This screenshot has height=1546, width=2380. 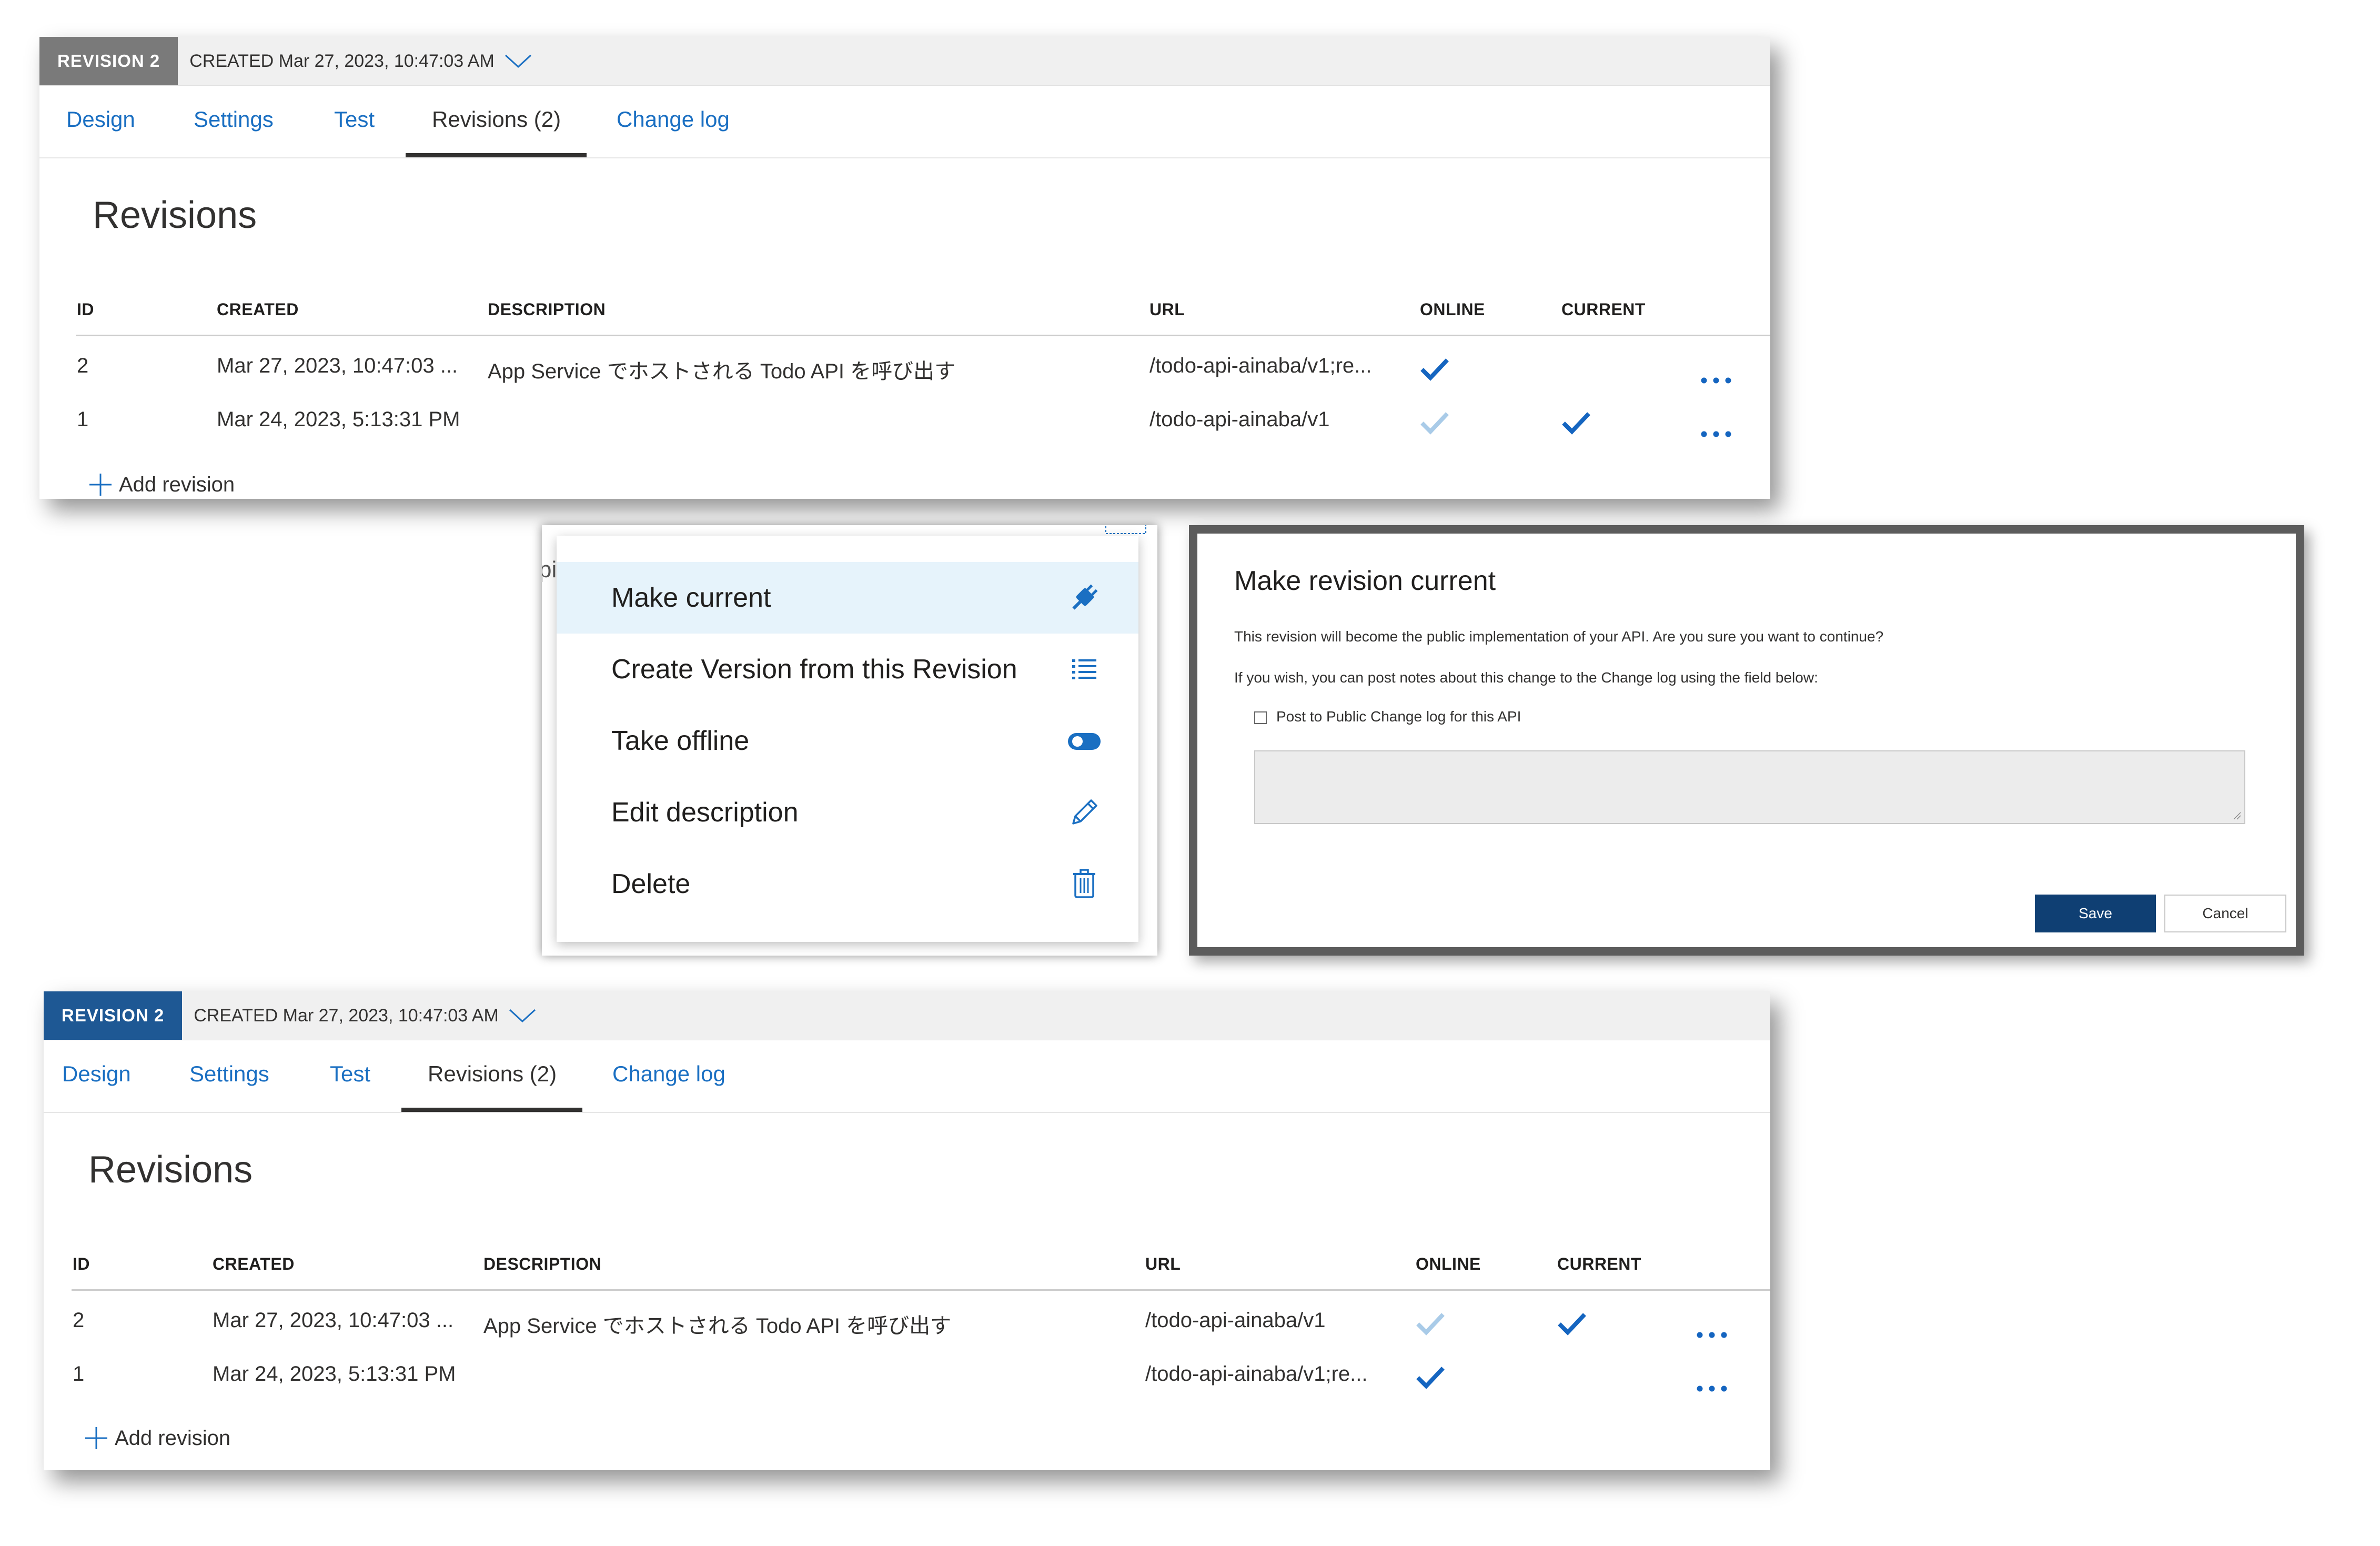 I want to click on menu-item-make-current: Make current, so click(x=847, y=598).